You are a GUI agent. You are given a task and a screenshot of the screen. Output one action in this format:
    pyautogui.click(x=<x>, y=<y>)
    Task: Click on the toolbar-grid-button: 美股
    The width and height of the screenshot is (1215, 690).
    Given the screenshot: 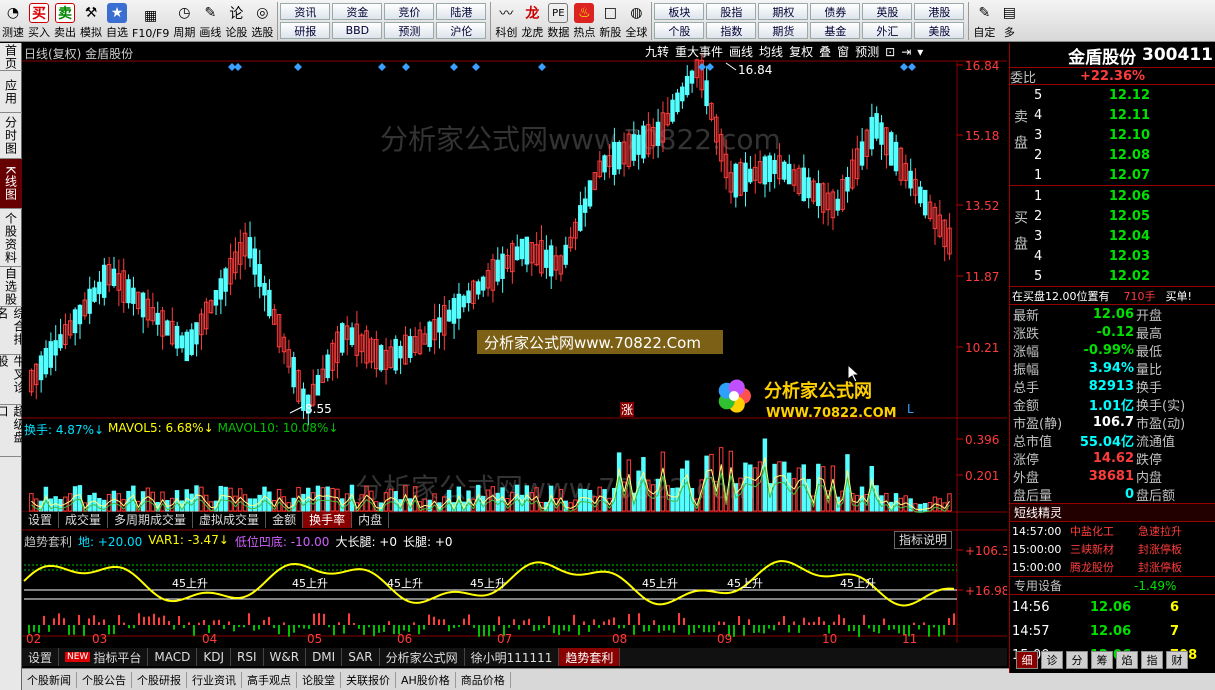 What is the action you would take?
    pyautogui.click(x=939, y=30)
    